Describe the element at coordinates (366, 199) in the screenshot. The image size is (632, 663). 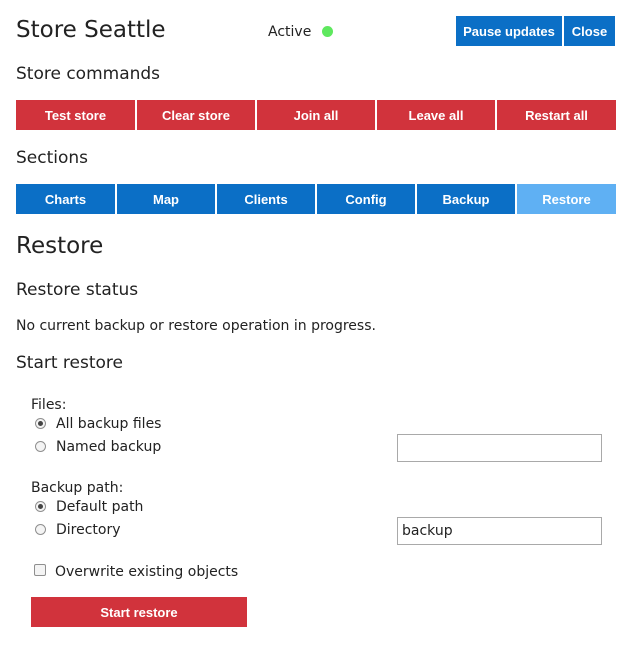
I see `tab-config: Config` at that location.